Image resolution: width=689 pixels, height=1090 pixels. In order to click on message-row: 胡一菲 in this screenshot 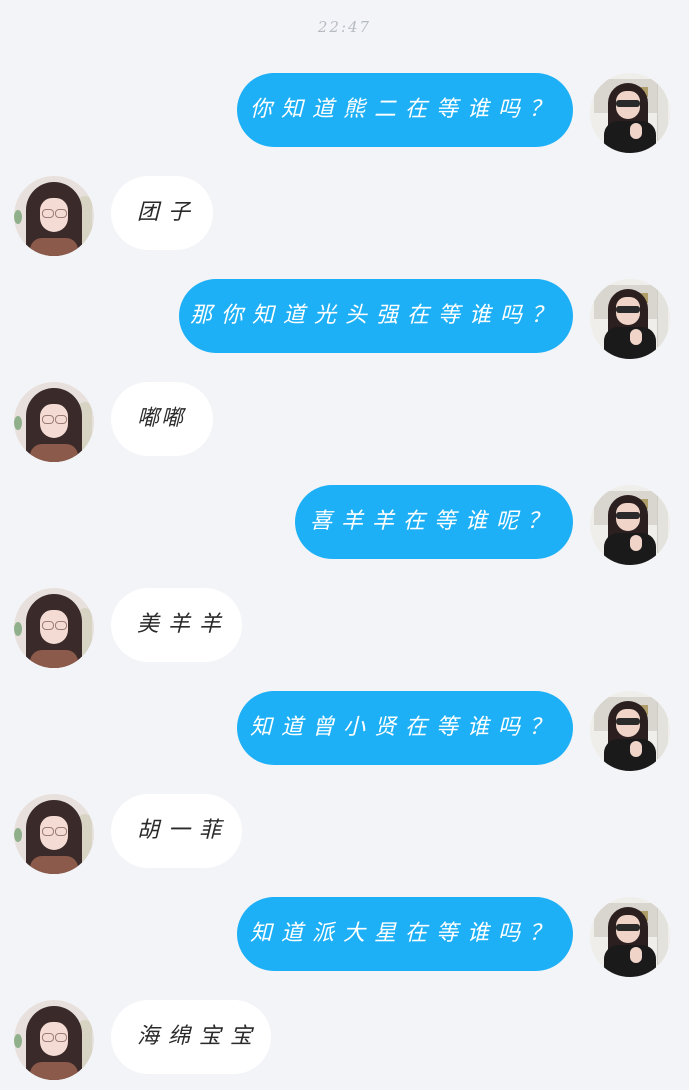, I will do `click(344, 835)`.